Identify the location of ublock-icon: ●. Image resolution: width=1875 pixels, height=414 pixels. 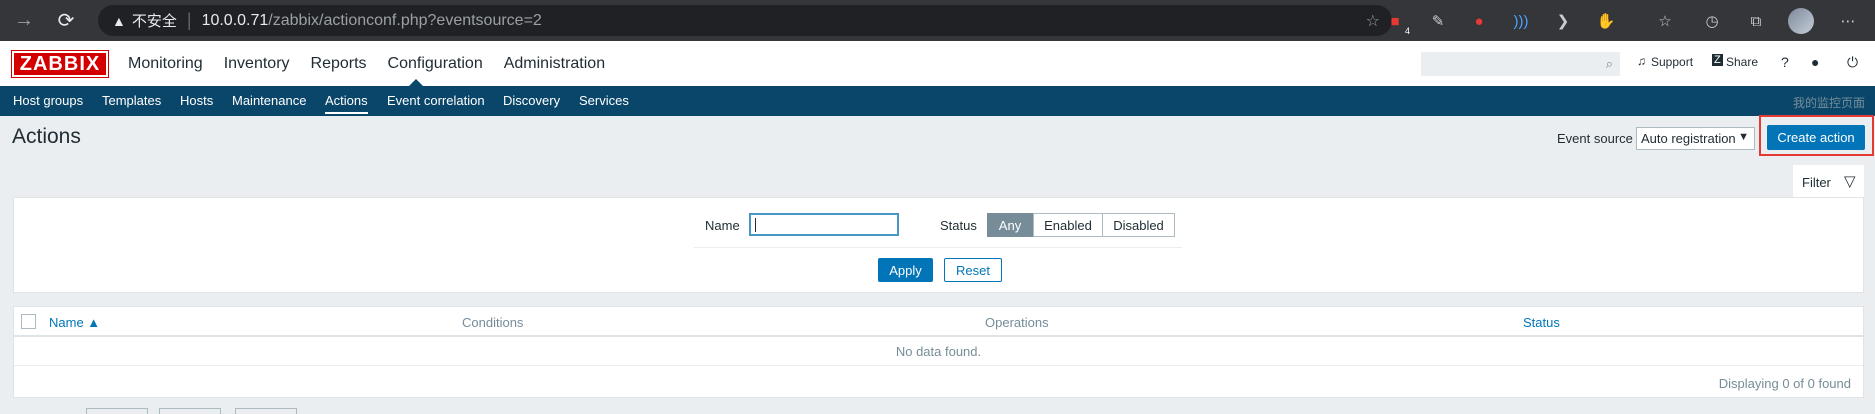
(1479, 21).